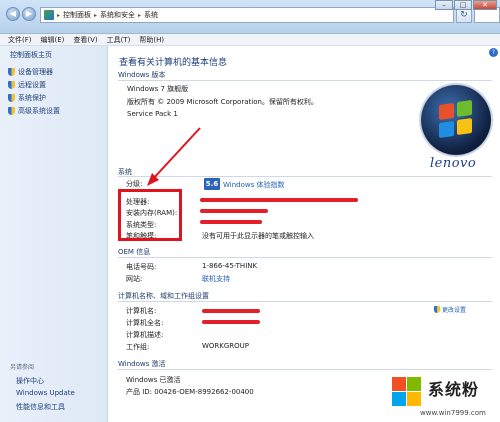  I want to click on watermark-url: www.win7999.com, so click(453, 413).